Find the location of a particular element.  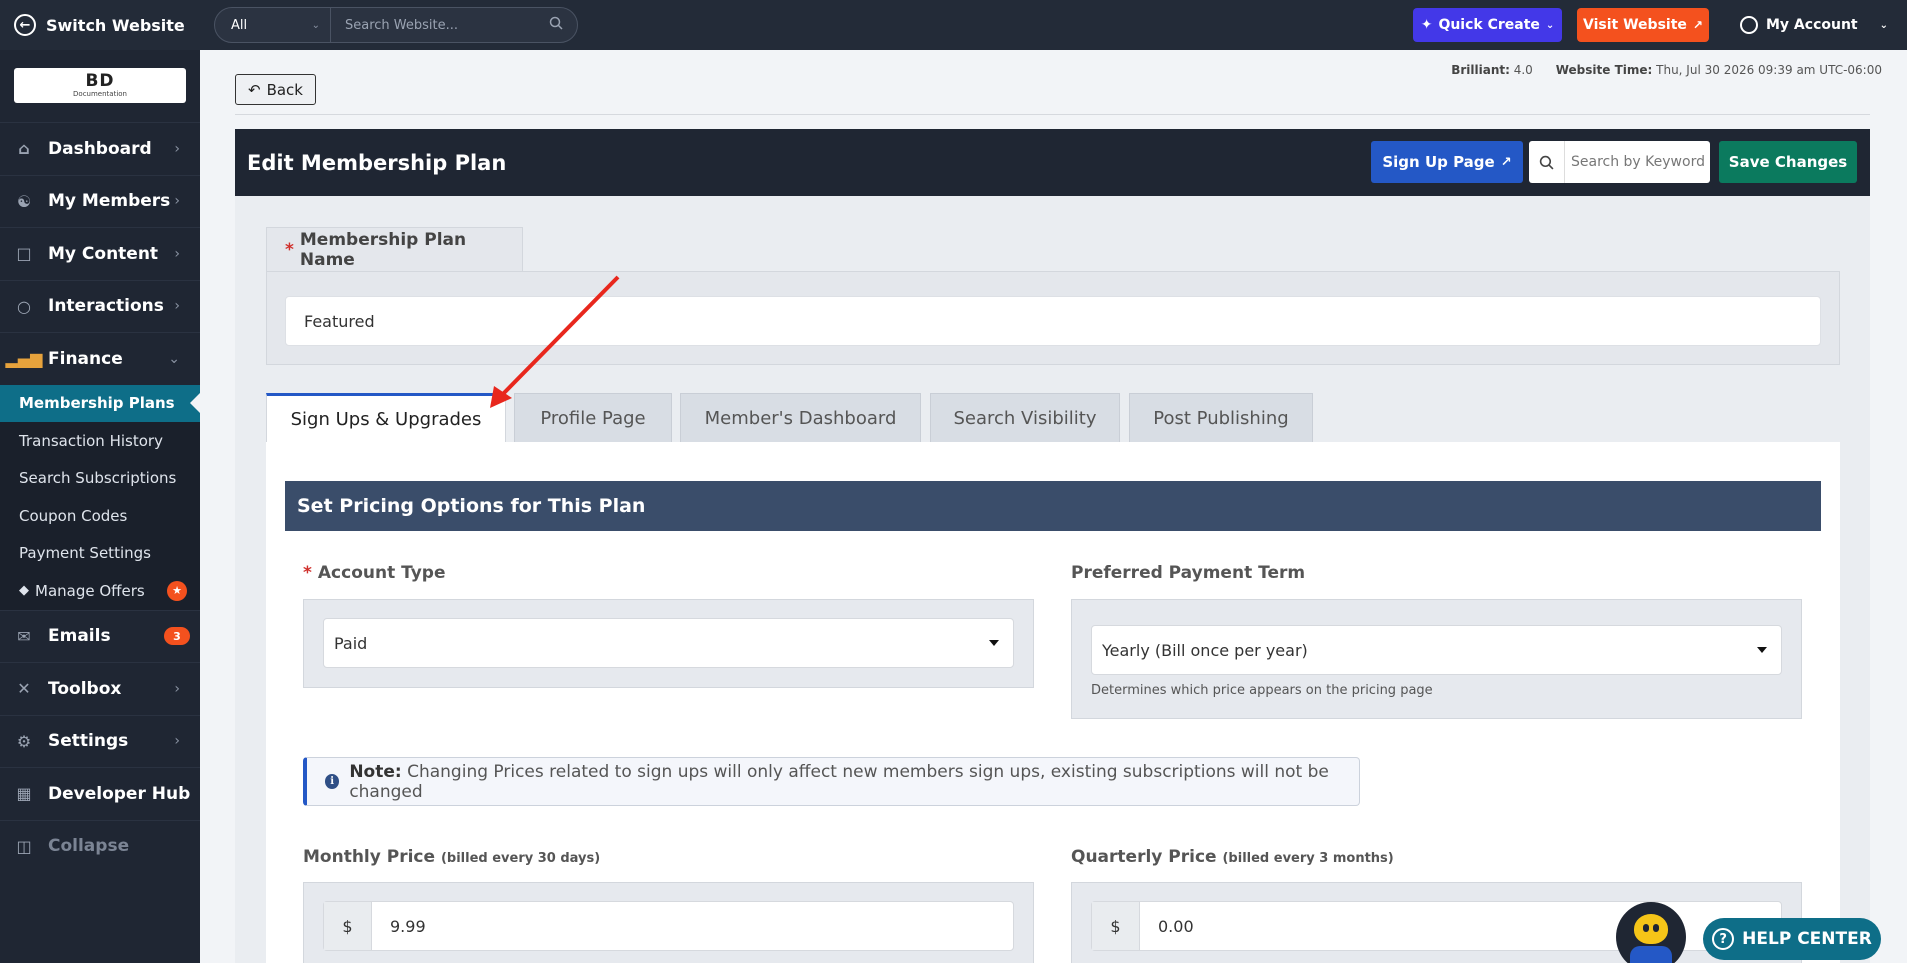

help-center-button: ? HELP CENTER is located at coordinates (1792, 939).